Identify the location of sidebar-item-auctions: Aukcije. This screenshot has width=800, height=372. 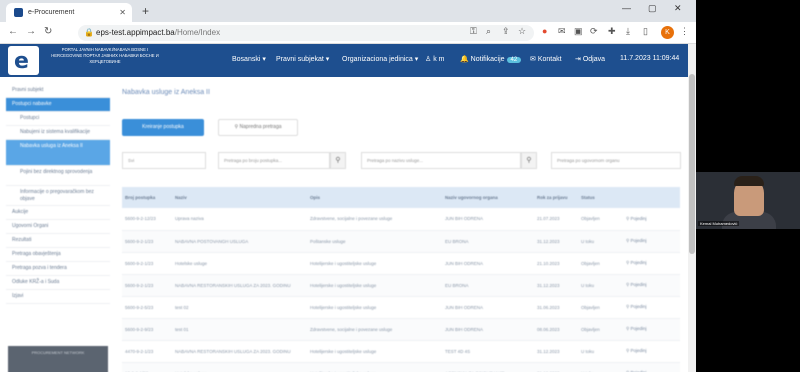
(58, 213).